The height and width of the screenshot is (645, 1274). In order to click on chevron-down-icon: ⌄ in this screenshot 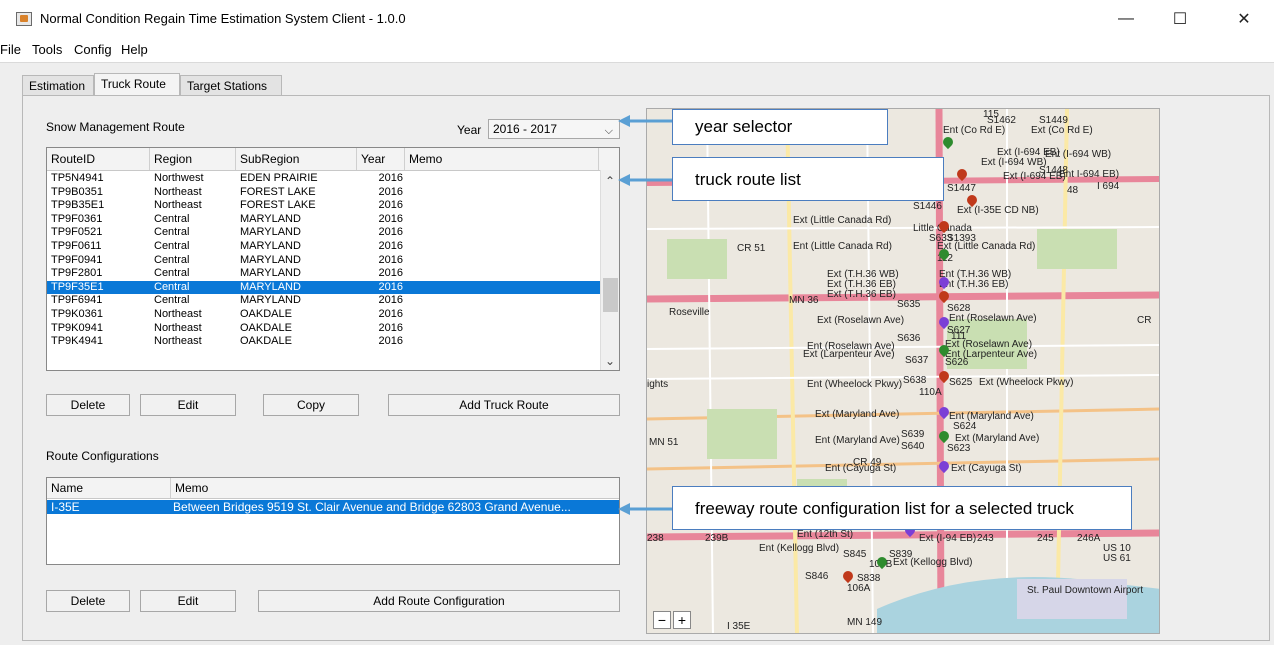, I will do `click(610, 361)`.